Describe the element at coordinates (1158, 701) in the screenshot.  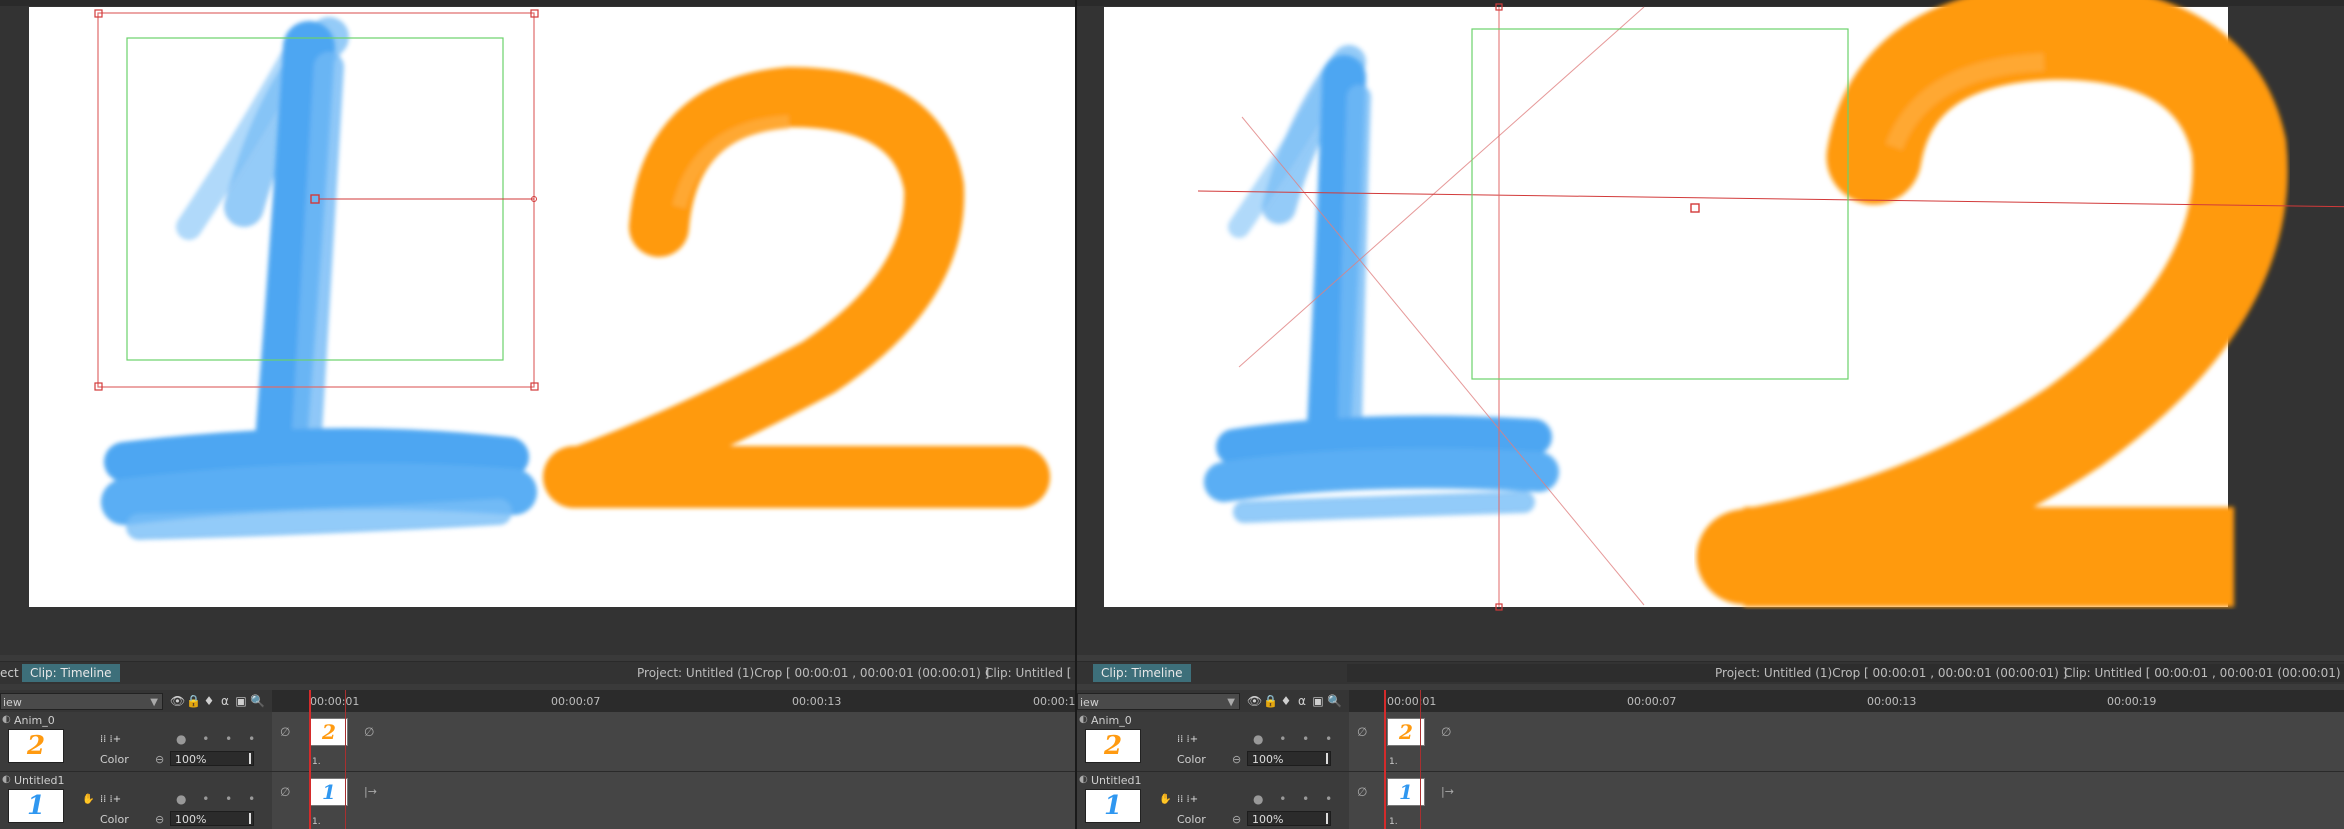
I see `right-view-select: iew ▼` at that location.